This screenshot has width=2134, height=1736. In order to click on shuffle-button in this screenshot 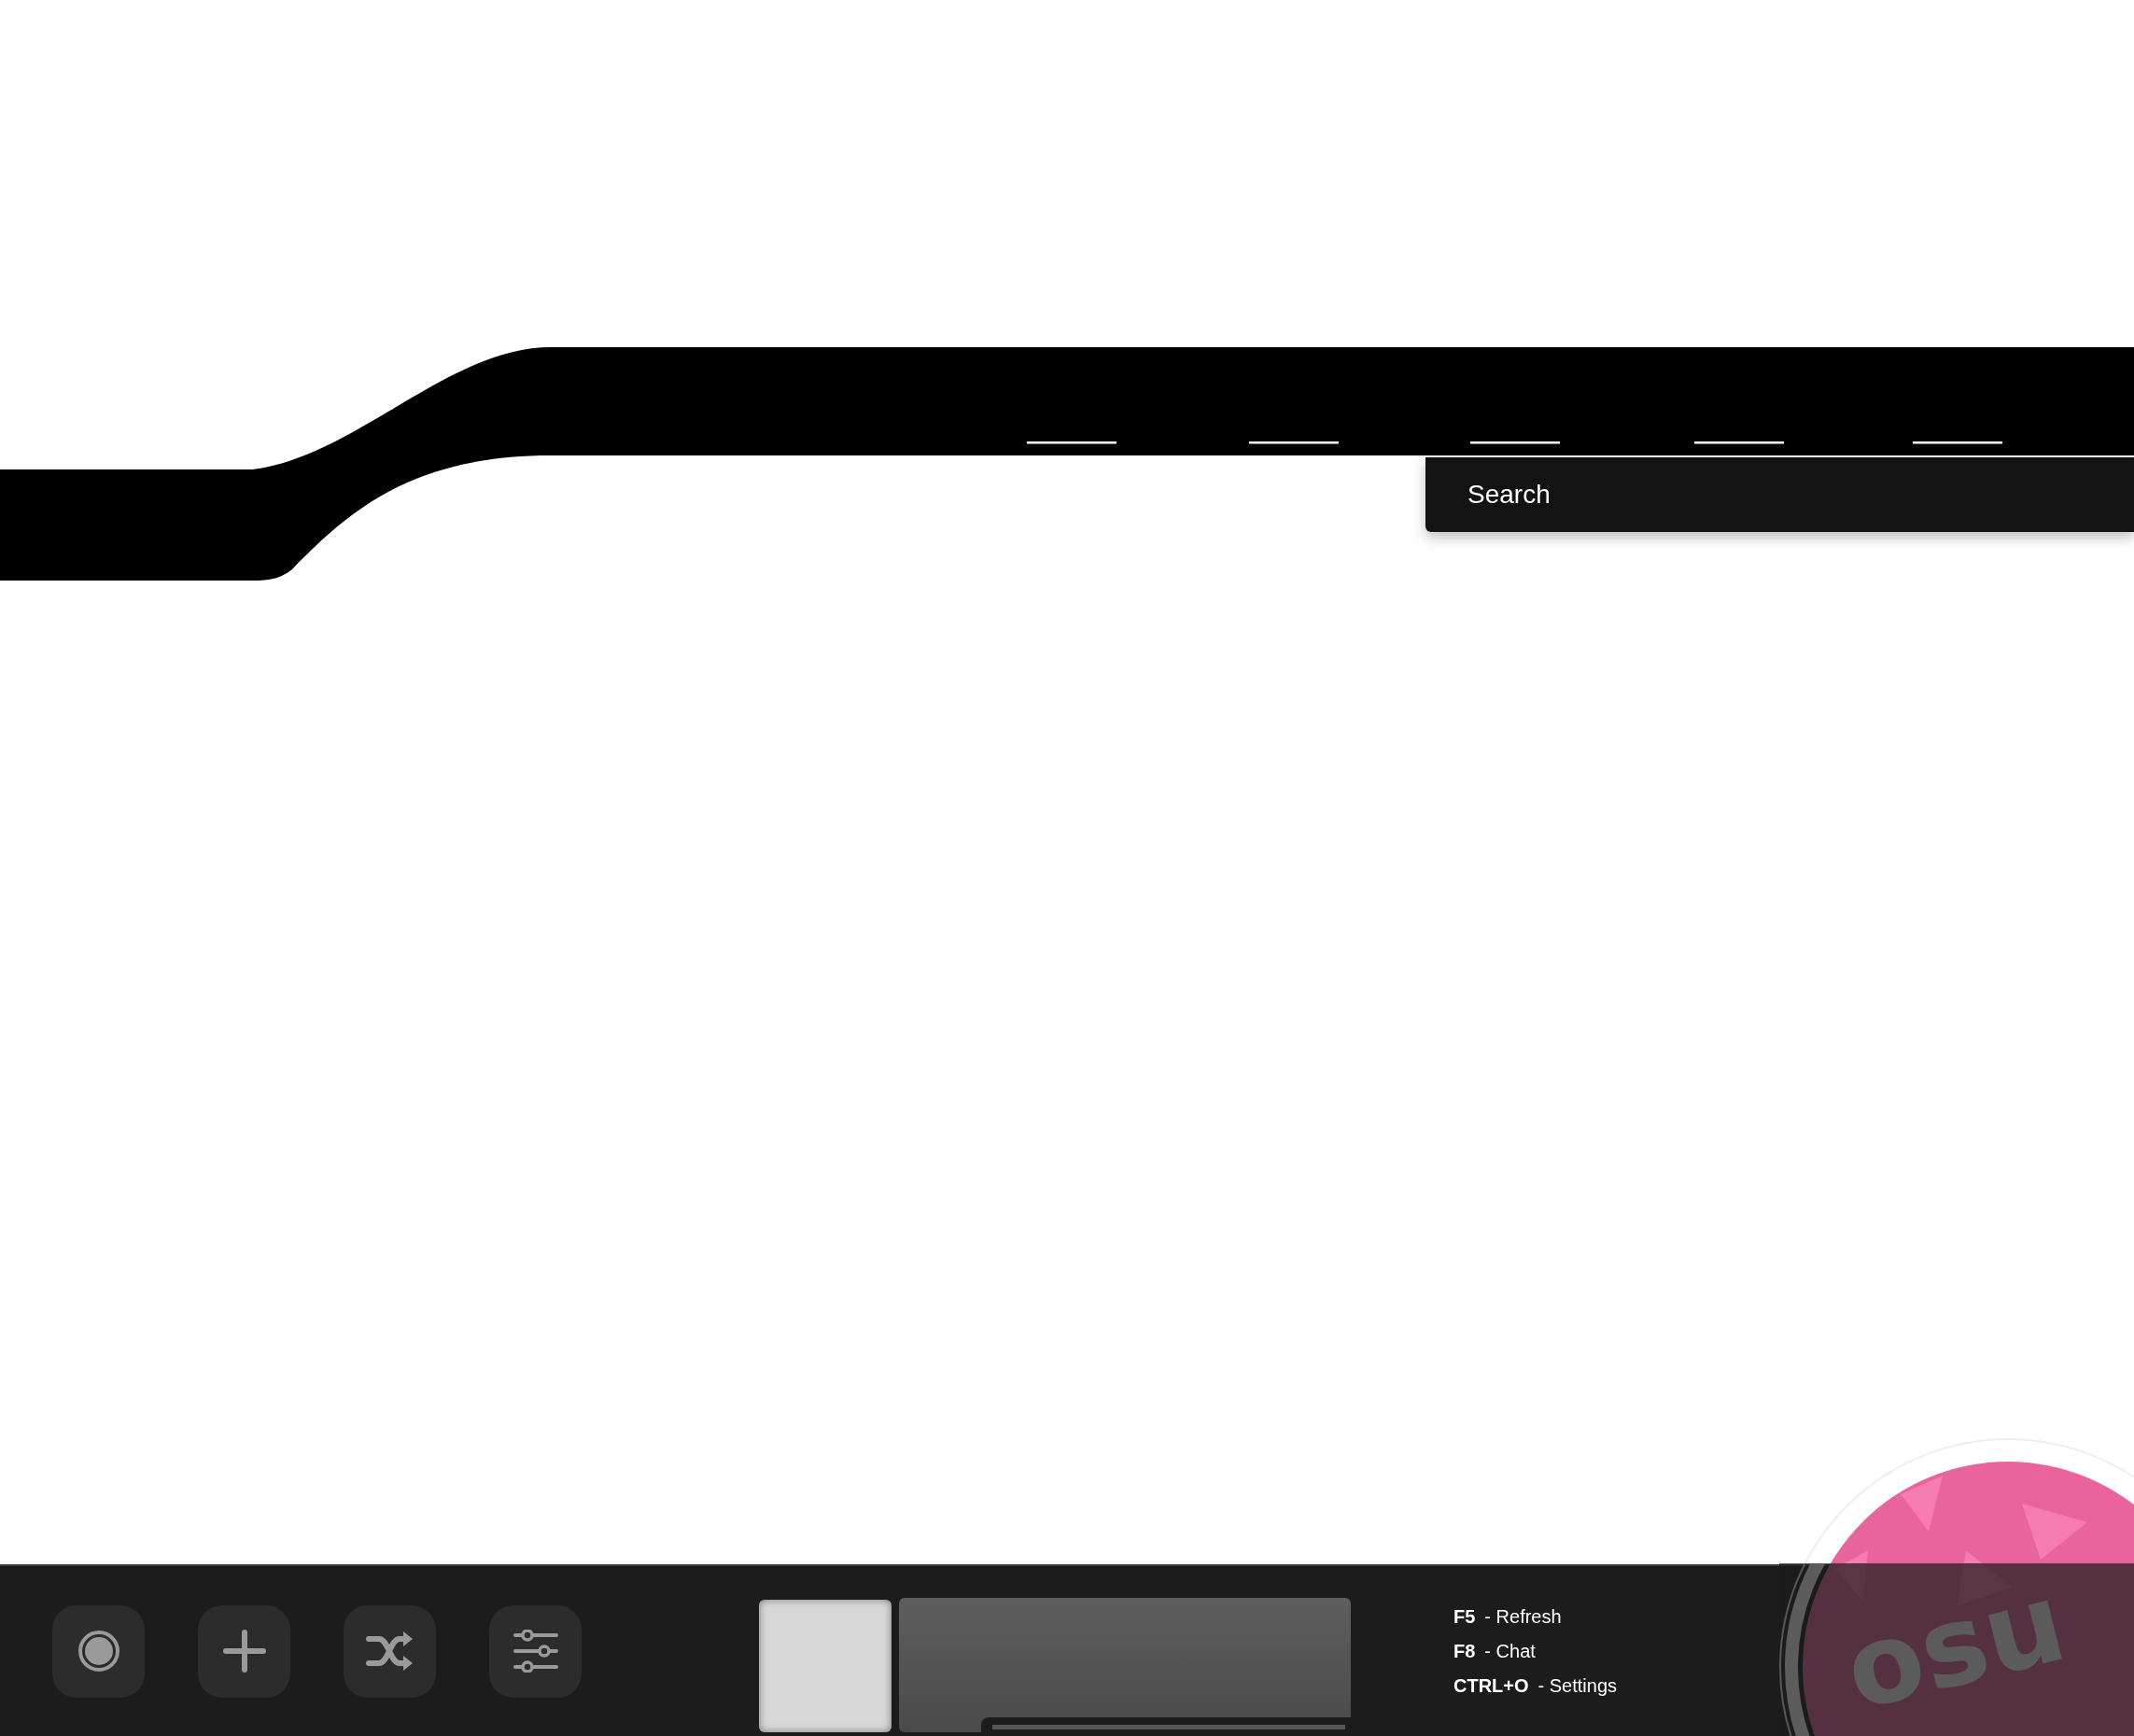, I will do `click(390, 1651)`.